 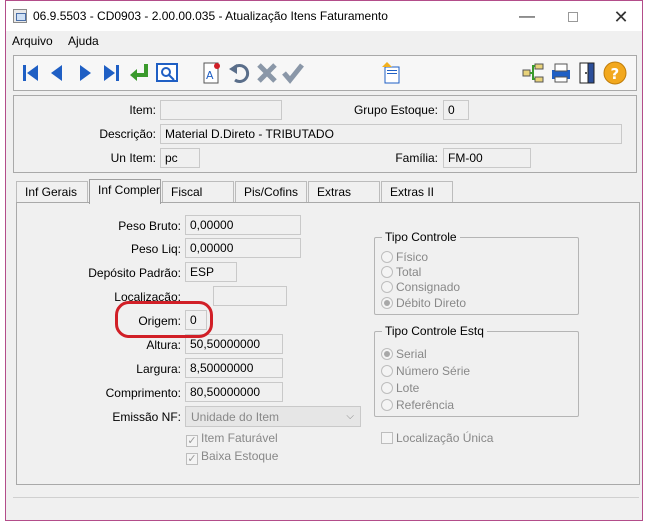 What do you see at coordinates (234, 392) in the screenshot?
I see `comprimento-field: 80,50000000` at bounding box center [234, 392].